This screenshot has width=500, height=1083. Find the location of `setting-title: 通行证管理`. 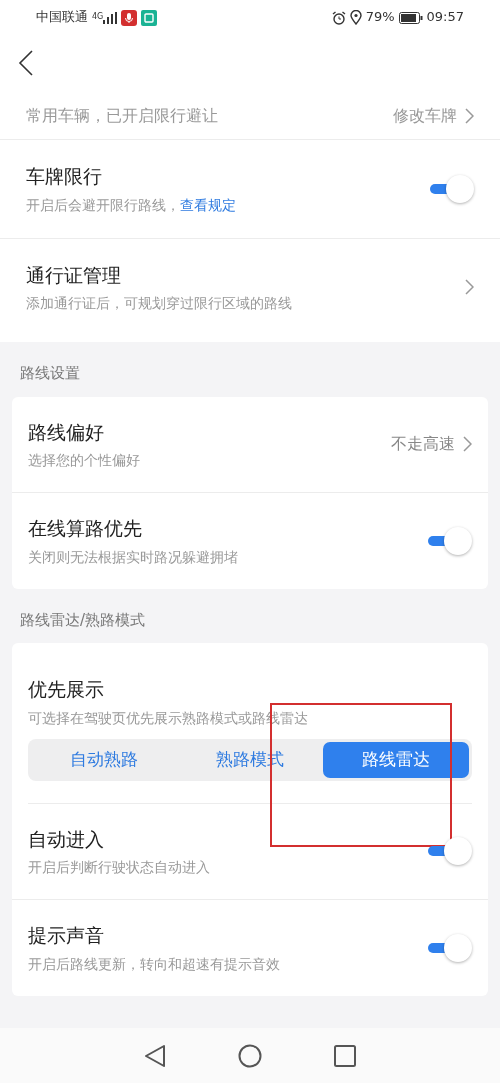

setting-title: 通行证管理 is located at coordinates (74, 275).